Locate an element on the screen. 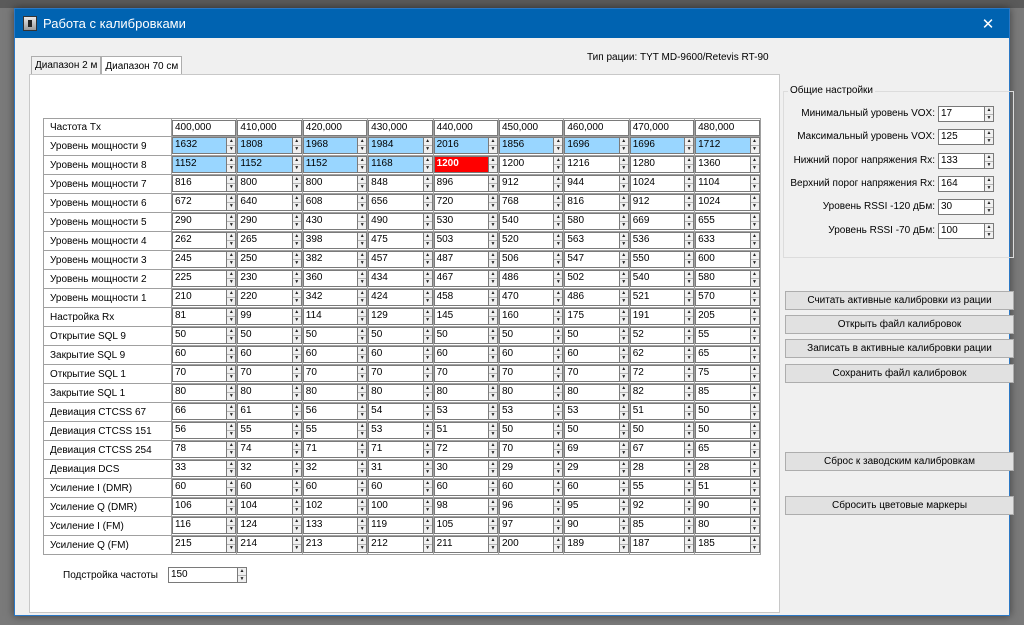 This screenshot has height=625, width=1024. calibration-value: 2016 is located at coordinates (460, 145).